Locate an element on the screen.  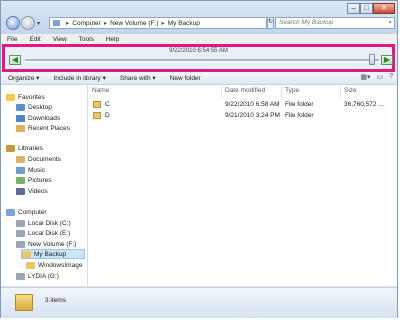
nav-label: Favorites is located at coordinates (31, 97).